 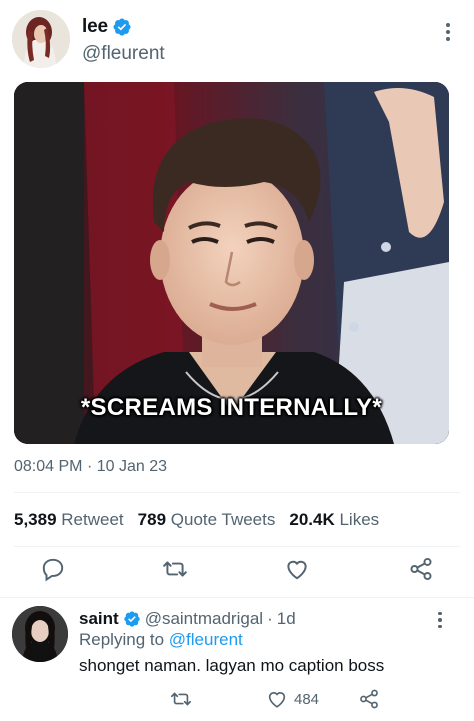 What do you see at coordinates (206, 639) in the screenshot?
I see `replying-to-mention: @fleurent` at bounding box center [206, 639].